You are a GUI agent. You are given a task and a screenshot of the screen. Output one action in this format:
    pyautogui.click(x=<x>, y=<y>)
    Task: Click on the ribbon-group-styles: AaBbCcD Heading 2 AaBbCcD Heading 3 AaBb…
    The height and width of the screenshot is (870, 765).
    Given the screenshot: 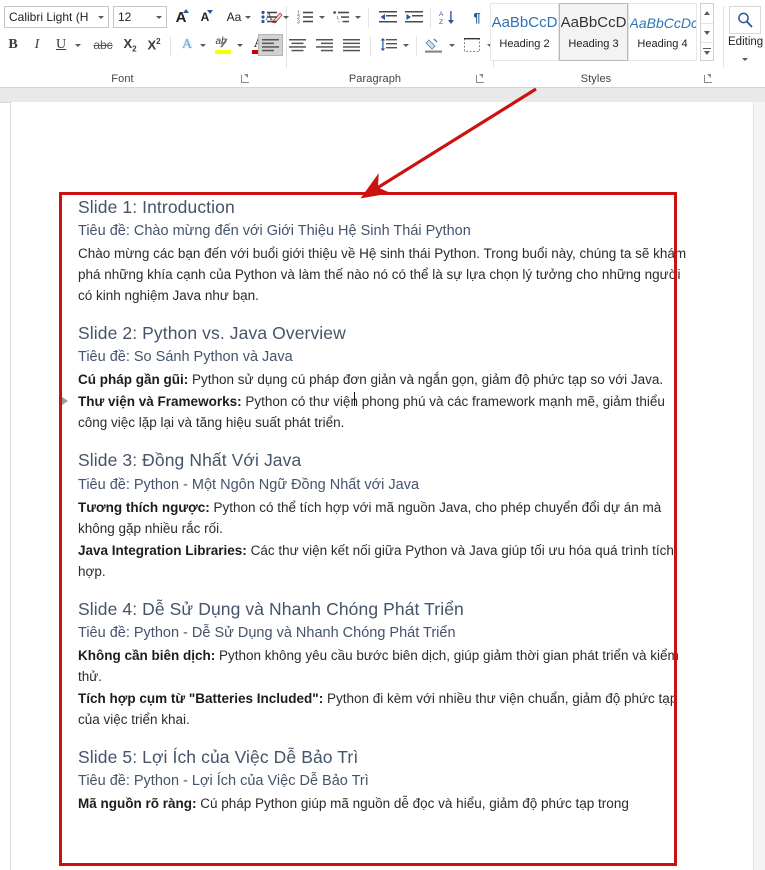 What is the action you would take?
    pyautogui.click(x=607, y=44)
    